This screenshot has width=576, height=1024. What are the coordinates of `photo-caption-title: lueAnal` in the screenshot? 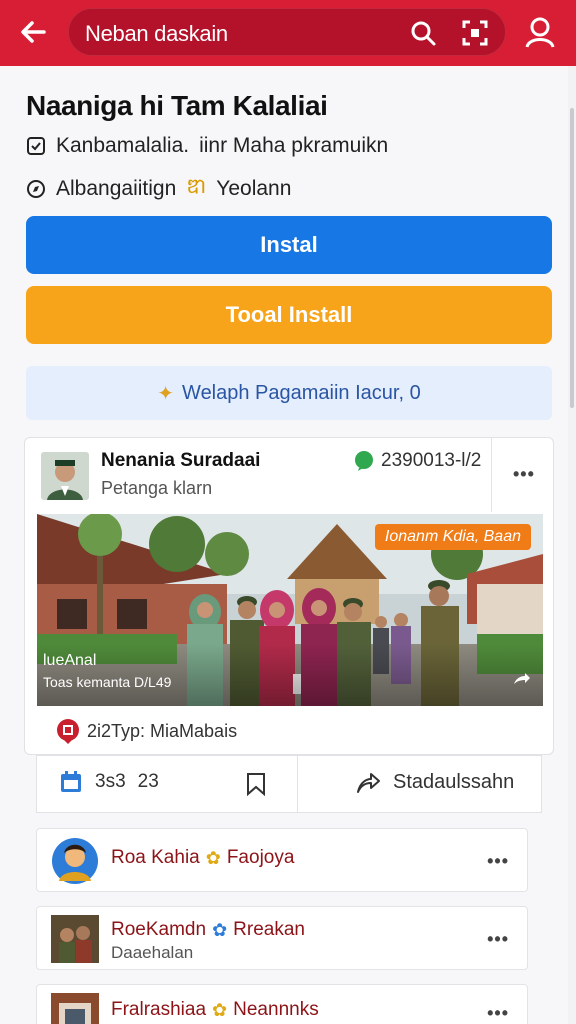 It's located at (70, 660).